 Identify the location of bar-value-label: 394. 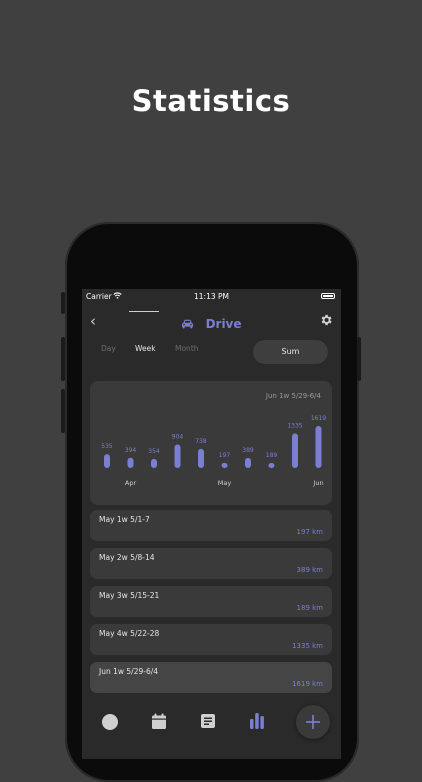
(131, 450).